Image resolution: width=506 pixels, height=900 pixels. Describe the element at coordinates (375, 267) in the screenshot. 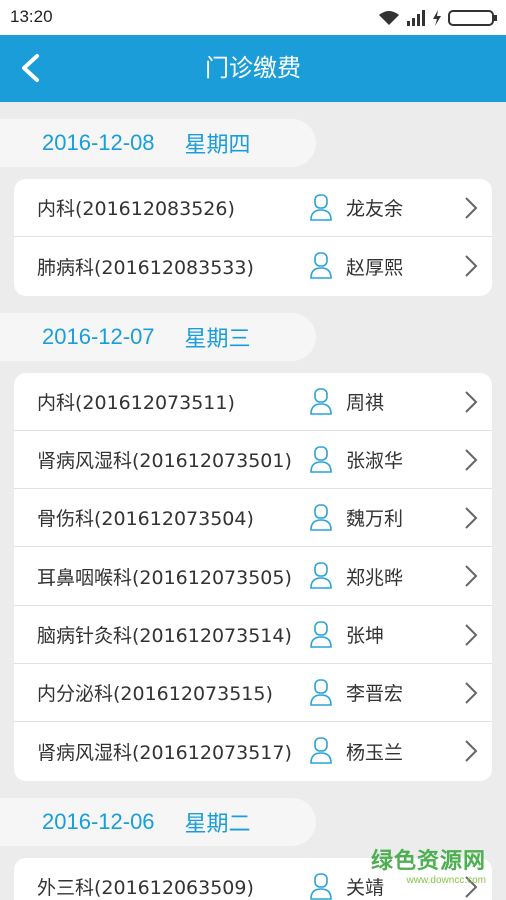

I see `doctor-name: 赵厚熙` at that location.